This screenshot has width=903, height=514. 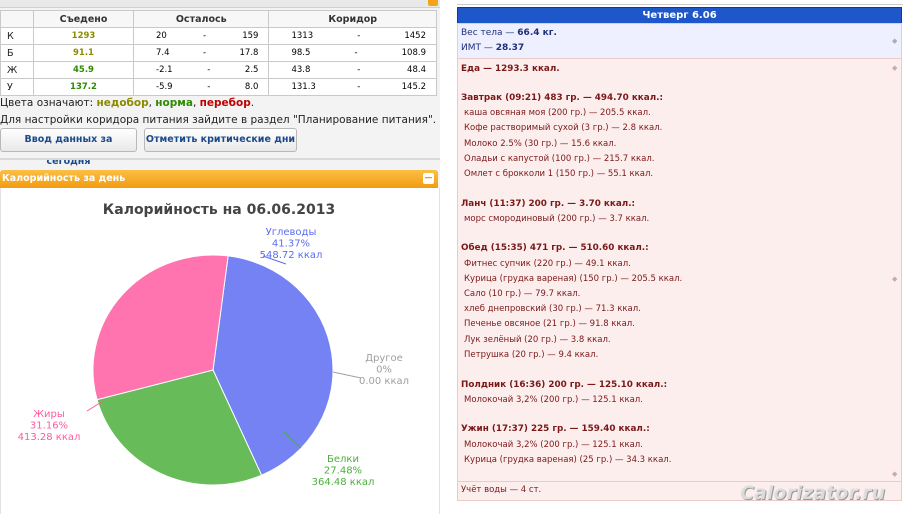 I want to click on color-legend: Цвета означают: недобор, норма, перебор., so click(x=127, y=103).